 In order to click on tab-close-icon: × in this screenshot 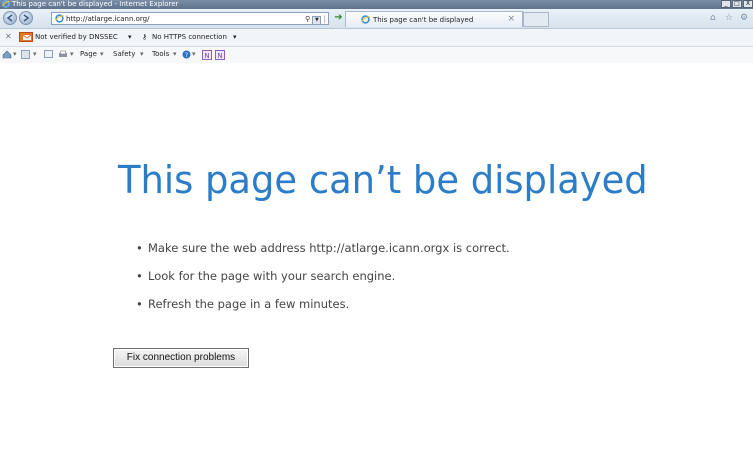, I will do `click(511, 19)`.